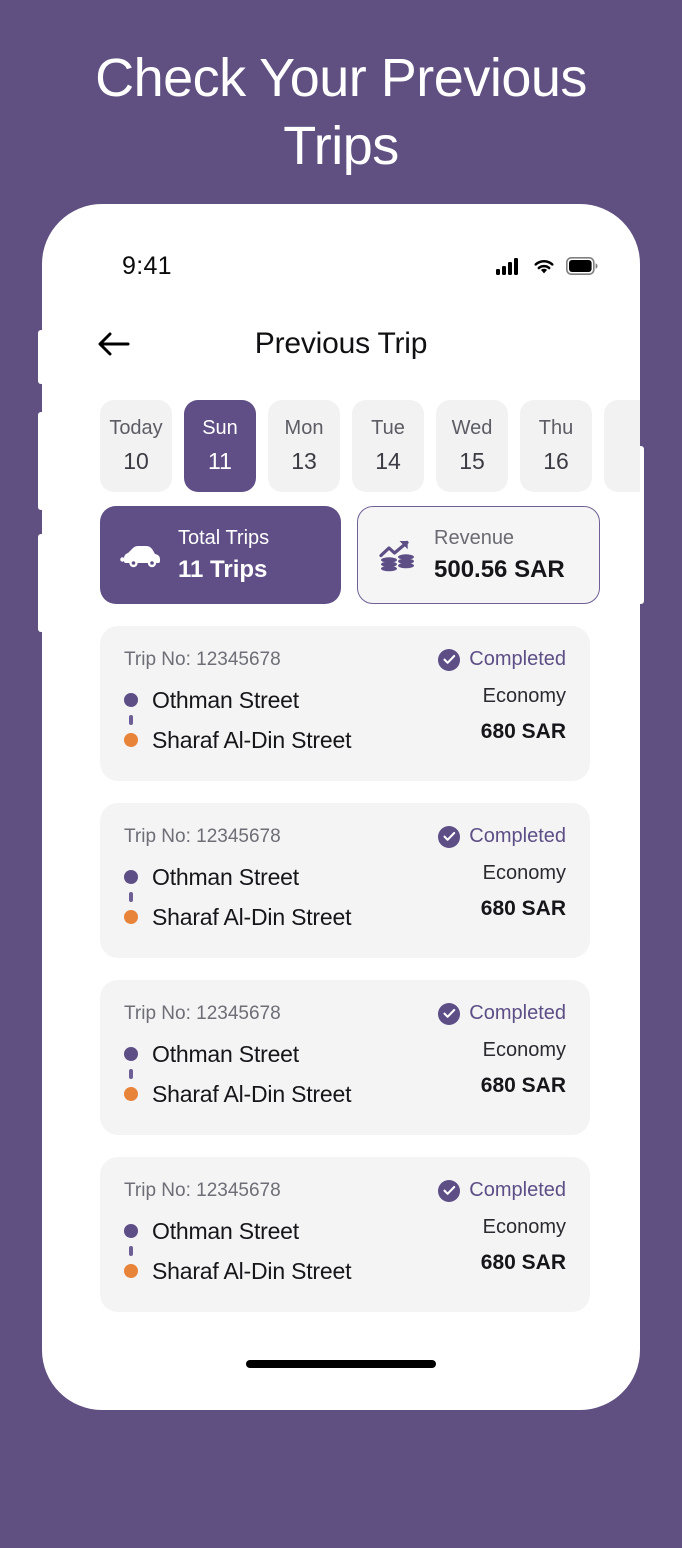 Image resolution: width=682 pixels, height=1548 pixels. I want to click on date-chip-wed: Wed 15, so click(472, 446).